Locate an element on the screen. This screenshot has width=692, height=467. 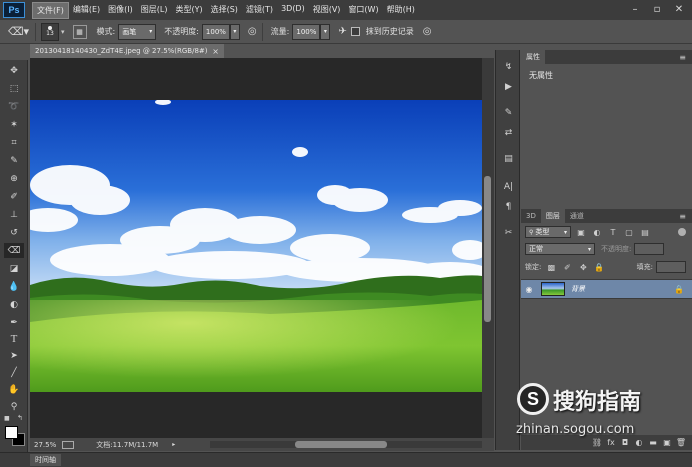
paragraph-panel-icon: ¶ is located at coordinates (508, 207).